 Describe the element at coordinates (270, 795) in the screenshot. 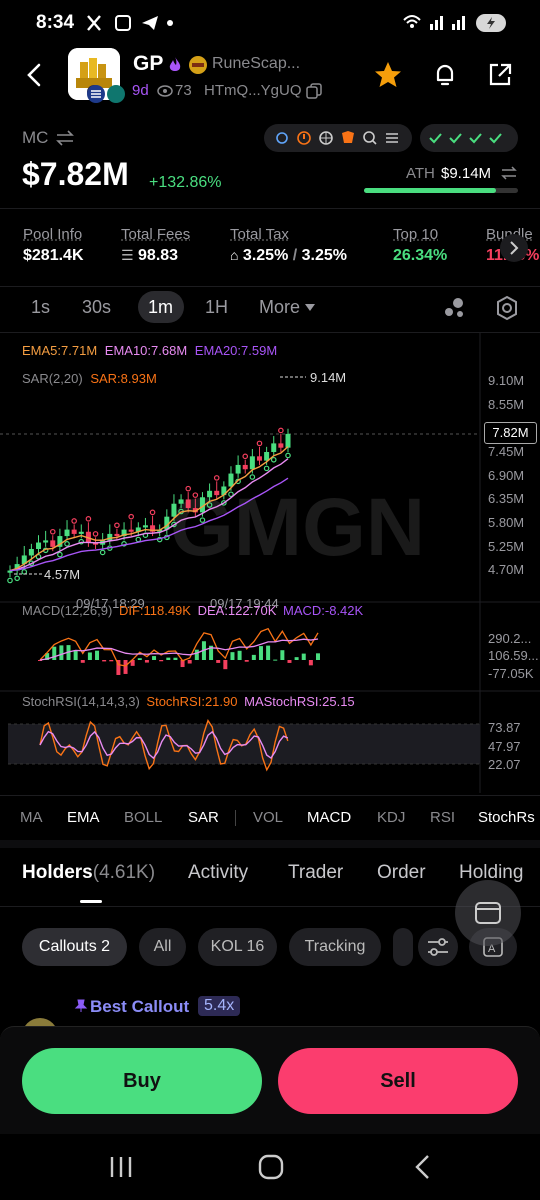

I see `divider` at that location.